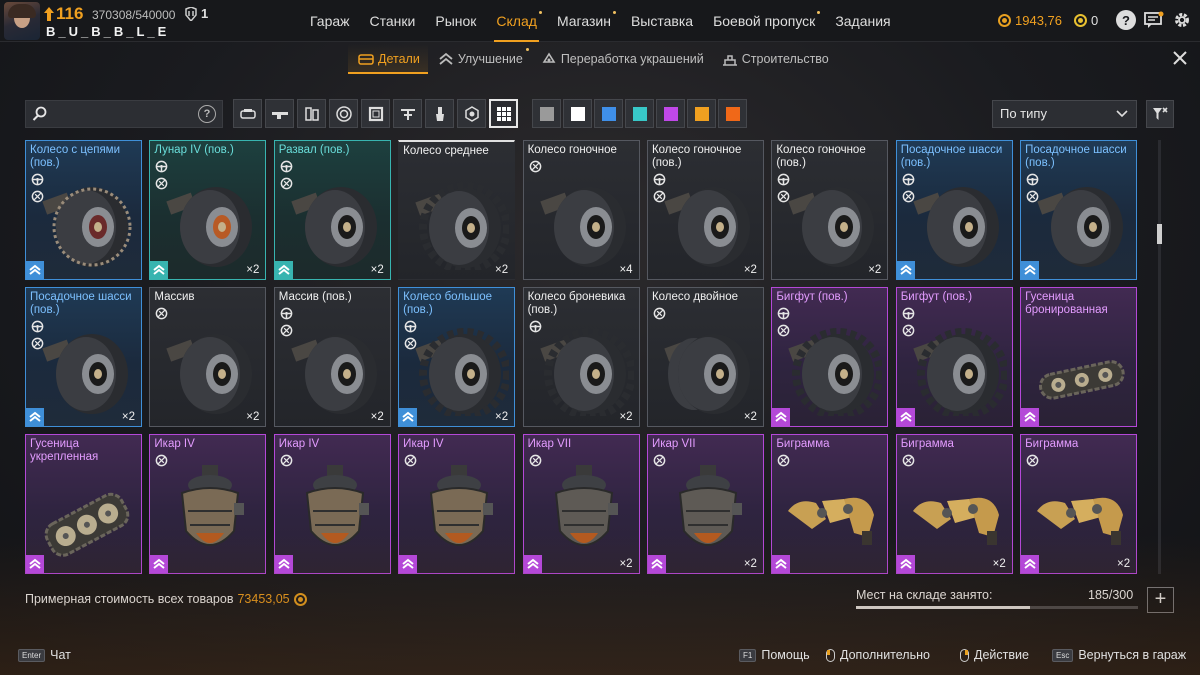 The width and height of the screenshot is (1200, 675). Describe the element at coordinates (439, 113) in the screenshot. I see `paint-filter-button` at that location.